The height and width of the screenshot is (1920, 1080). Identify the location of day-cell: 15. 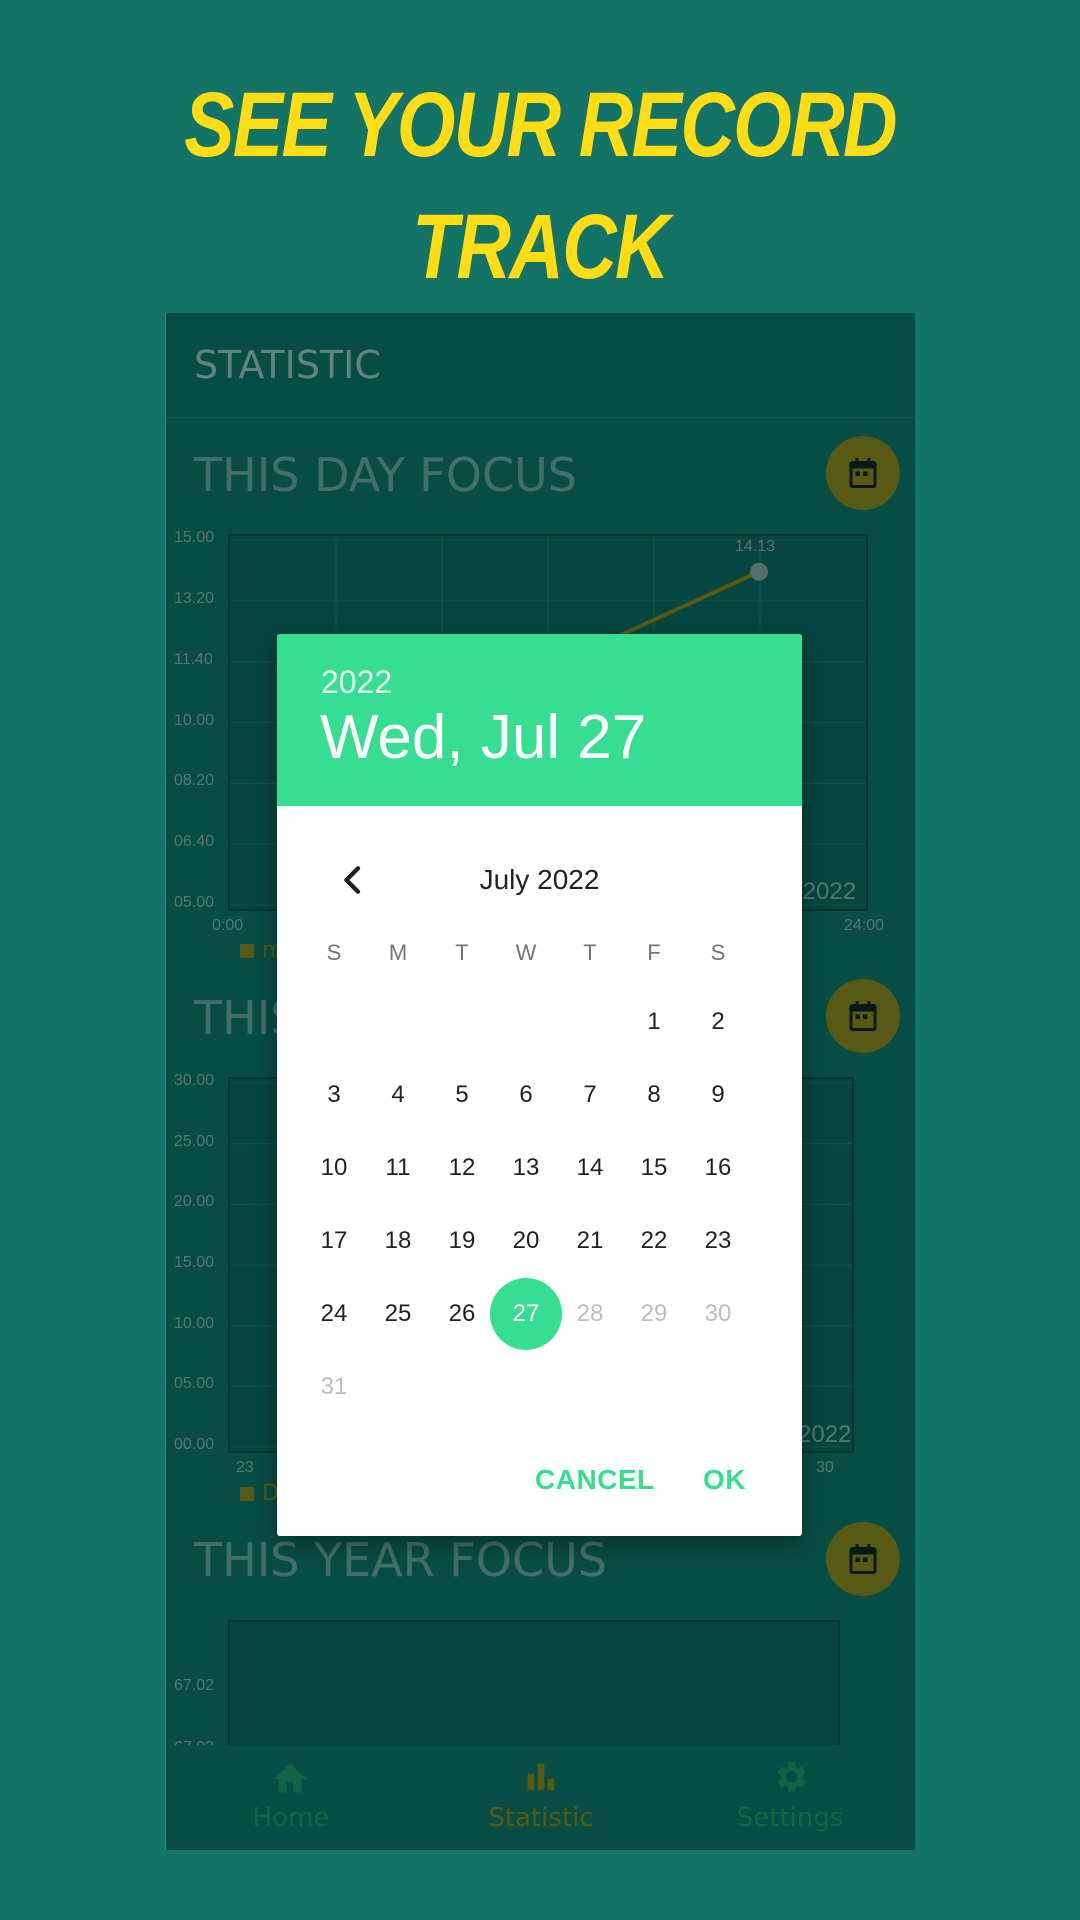
(654, 1168).